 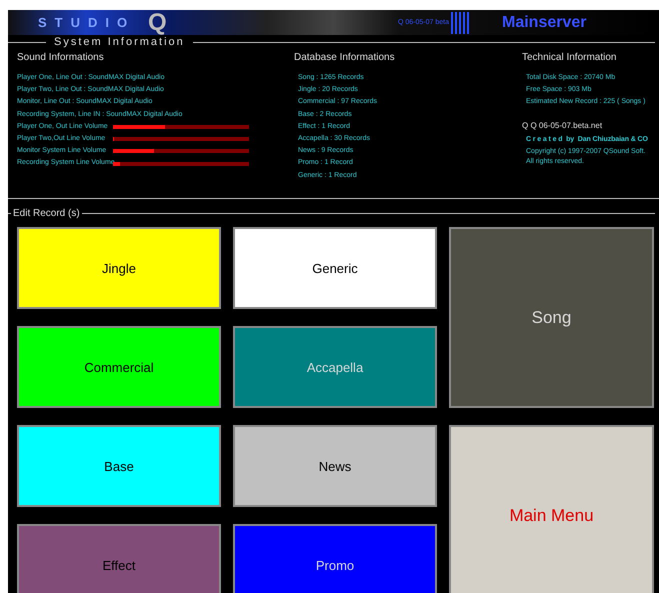 I want to click on record-button: Generic, so click(x=335, y=268).